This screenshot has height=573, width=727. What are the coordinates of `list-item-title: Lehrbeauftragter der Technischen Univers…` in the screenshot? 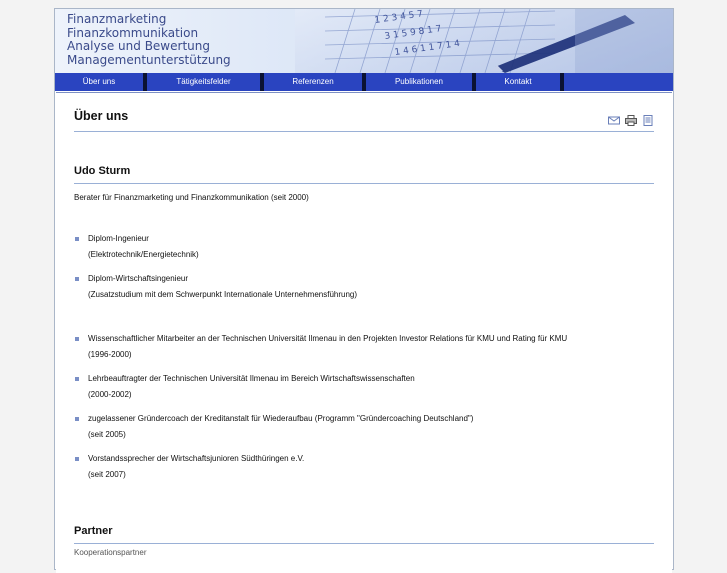 It's located at (251, 378).